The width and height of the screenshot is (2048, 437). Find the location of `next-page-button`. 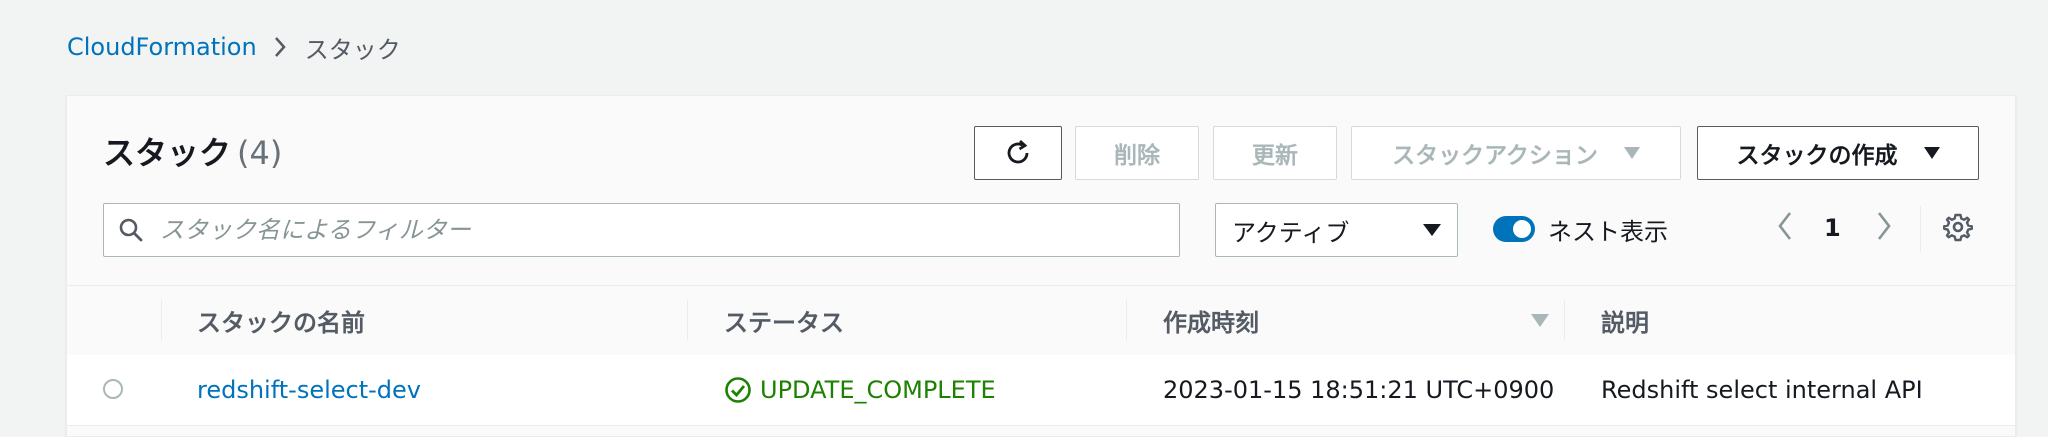

next-page-button is located at coordinates (1884, 226).